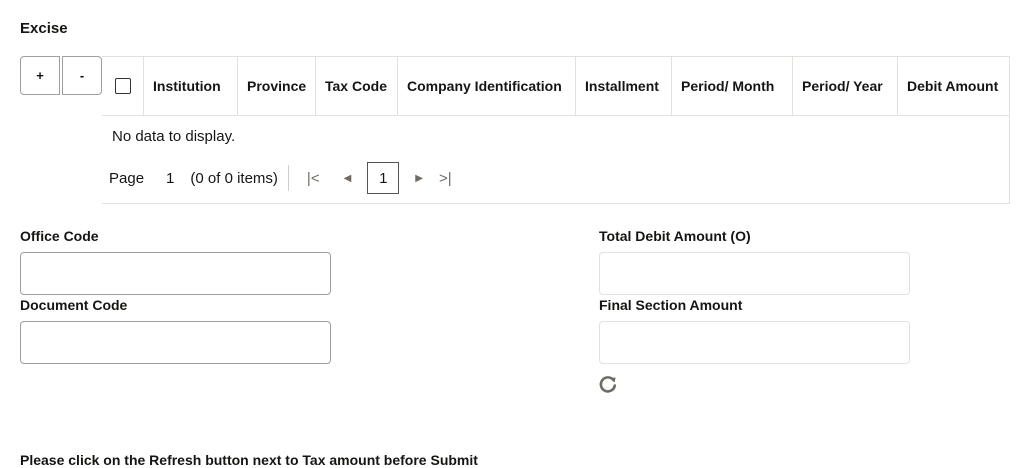 The image size is (1021, 468). I want to click on final-section-amount-input, so click(754, 342).